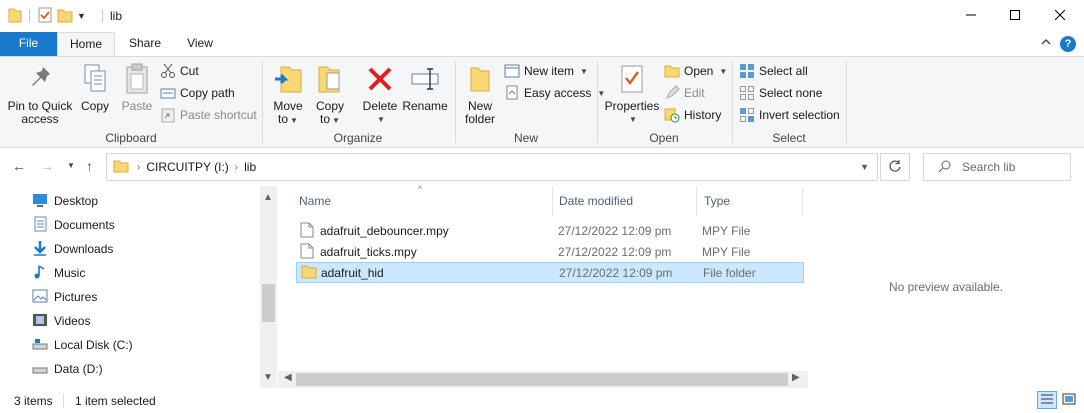 The height and width of the screenshot is (413, 1084). I want to click on folder-icon, so click(121, 167).